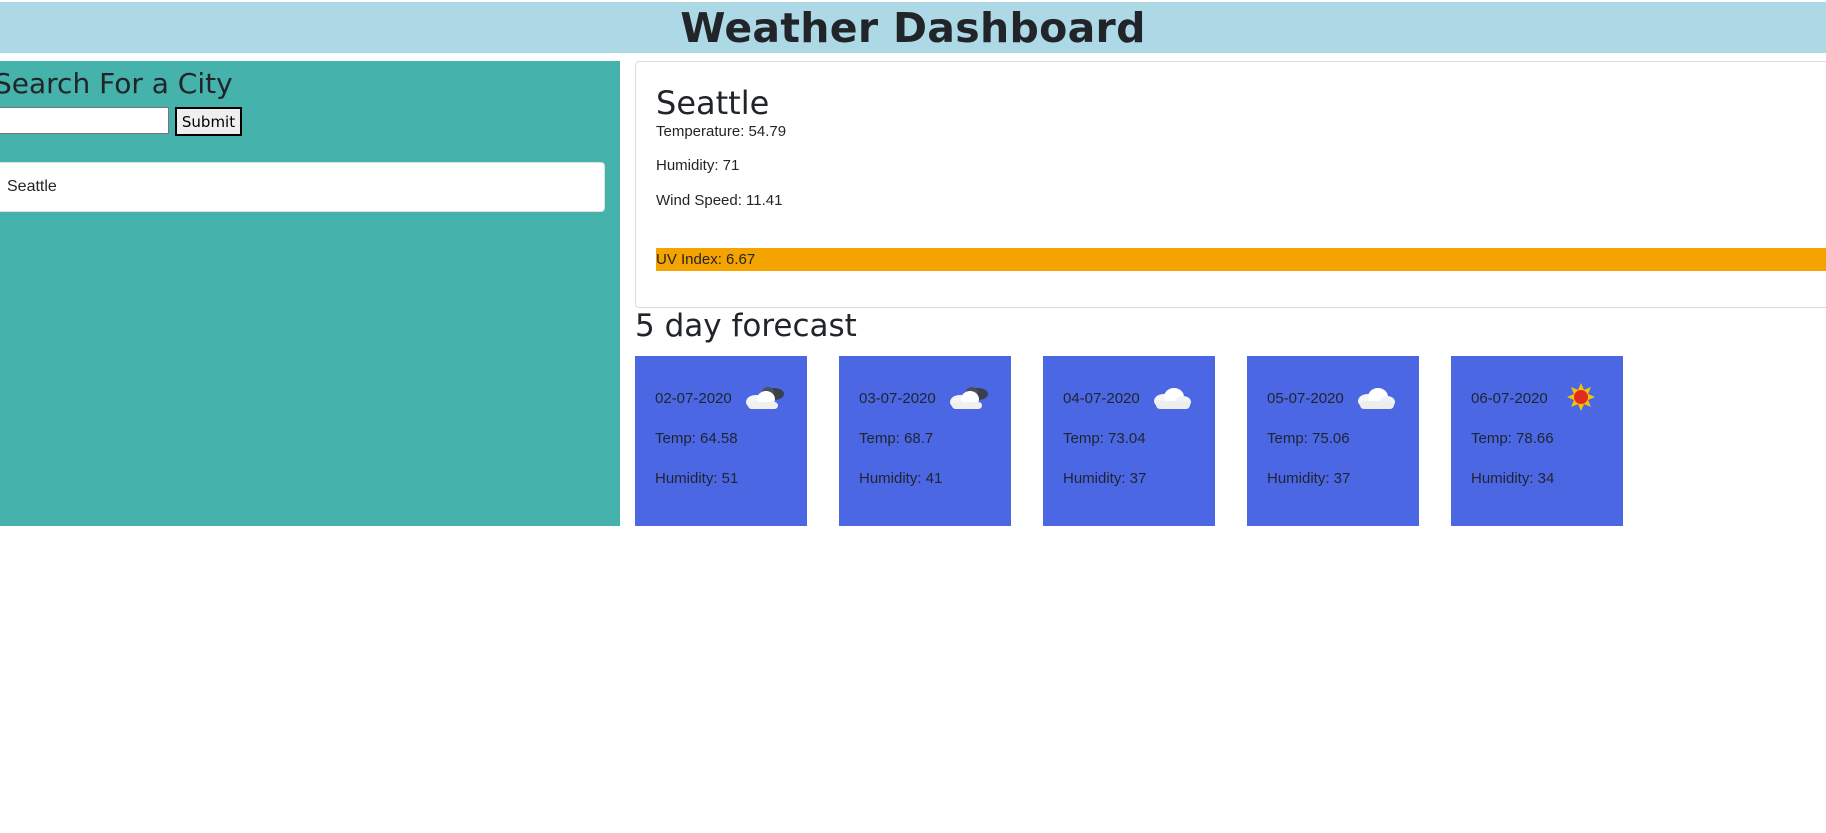  Describe the element at coordinates (116, 83) in the screenshot. I see `search-heading: Search For a City` at that location.